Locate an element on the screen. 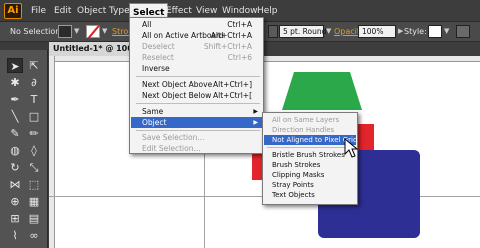 The height and width of the screenshot is (248, 480). rotate-tool-icon: ↻ is located at coordinates (15, 167).